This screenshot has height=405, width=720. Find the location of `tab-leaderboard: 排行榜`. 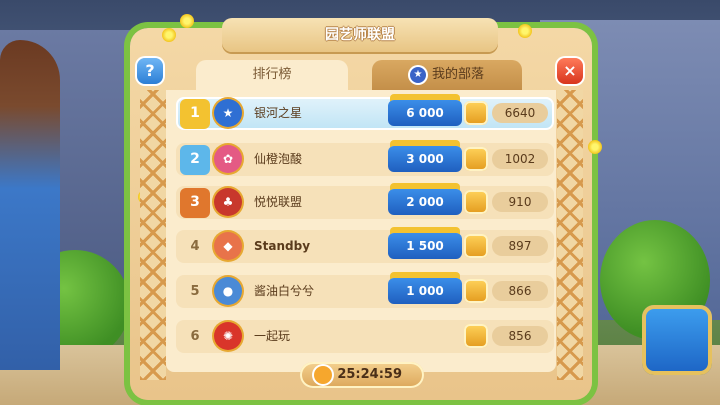

tab-leaderboard: 排行榜 is located at coordinates (272, 75).